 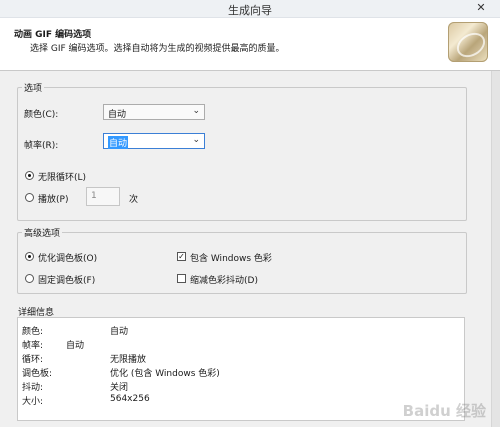 What do you see at coordinates (181, 278) in the screenshot?
I see `reduce-dither-checkbox` at bounding box center [181, 278].